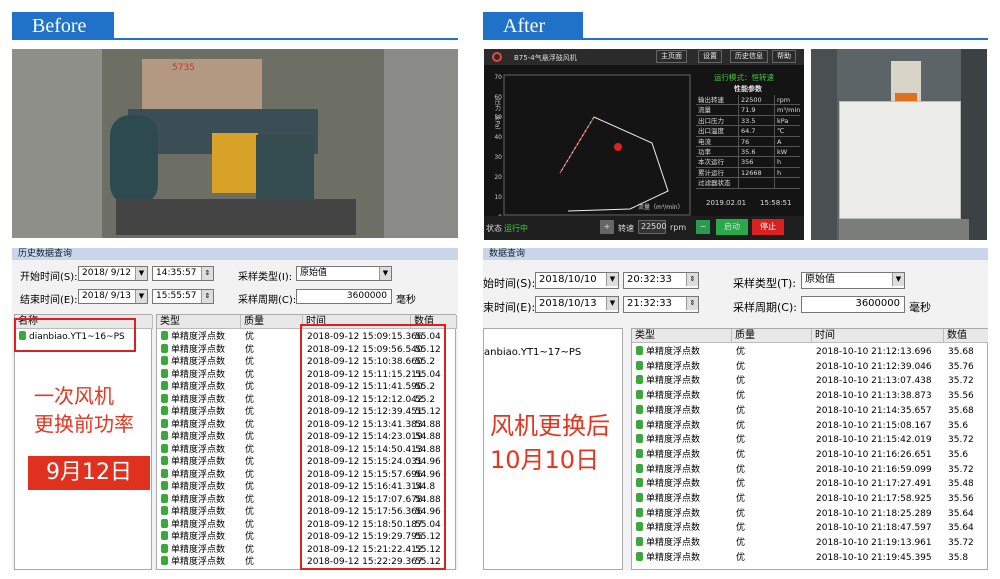  Describe the element at coordinates (920, 307) in the screenshot. I see `period-unit: 毫秒` at that location.